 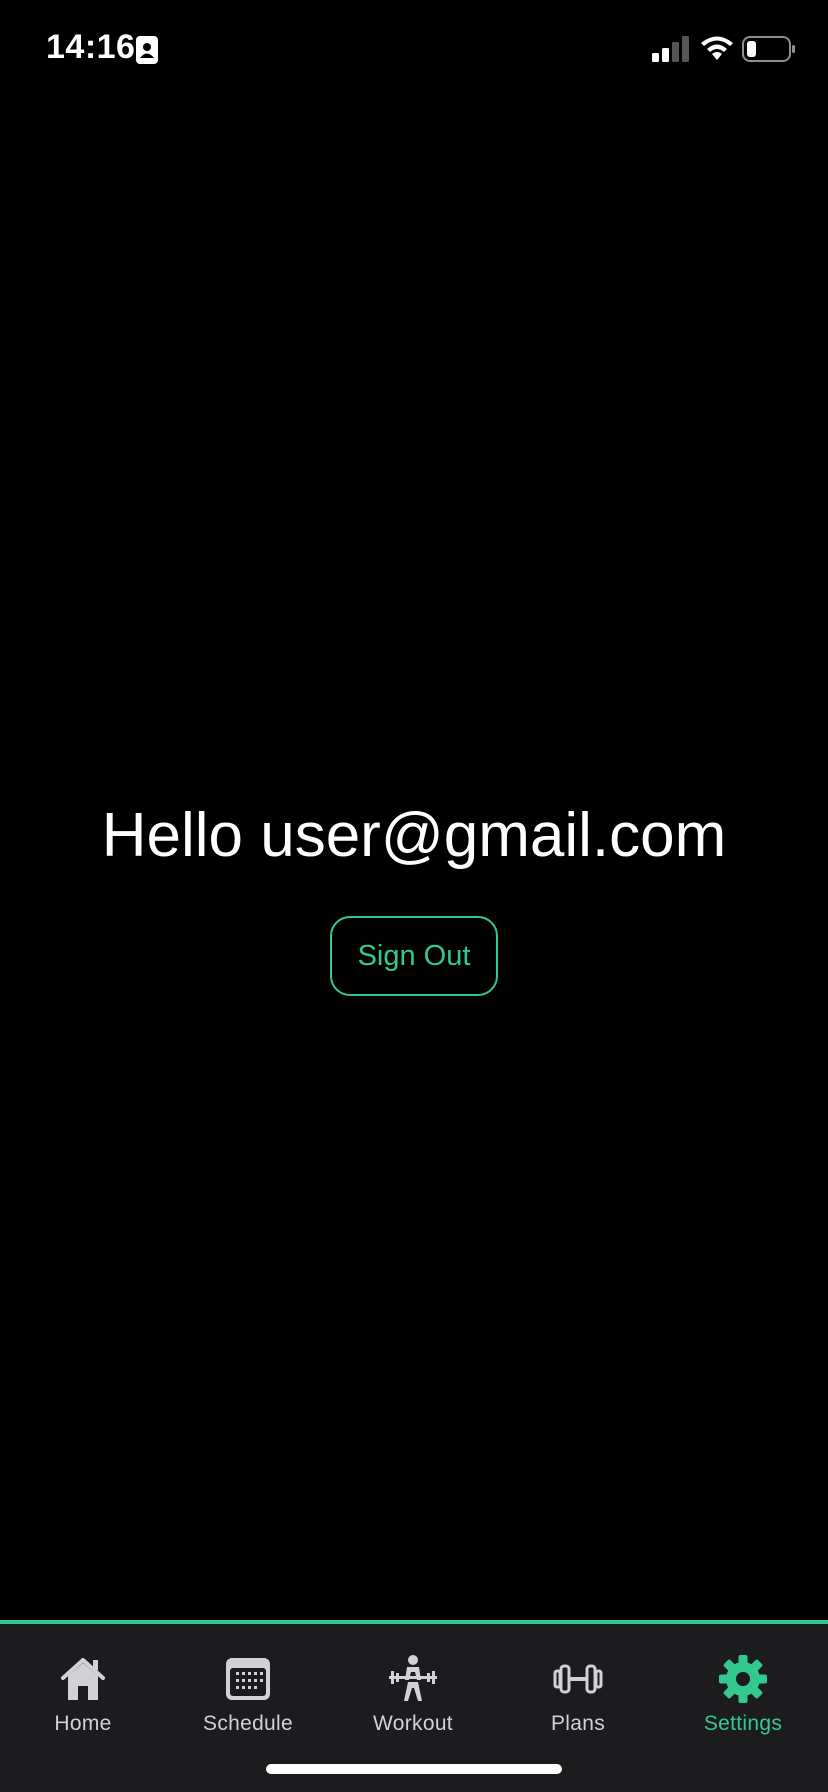 What do you see at coordinates (248, 1679) in the screenshot?
I see `calendar-icon` at bounding box center [248, 1679].